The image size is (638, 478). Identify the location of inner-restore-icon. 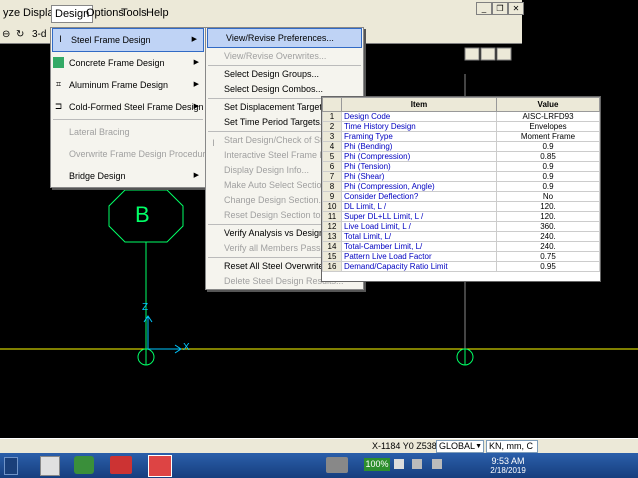
(488, 54).